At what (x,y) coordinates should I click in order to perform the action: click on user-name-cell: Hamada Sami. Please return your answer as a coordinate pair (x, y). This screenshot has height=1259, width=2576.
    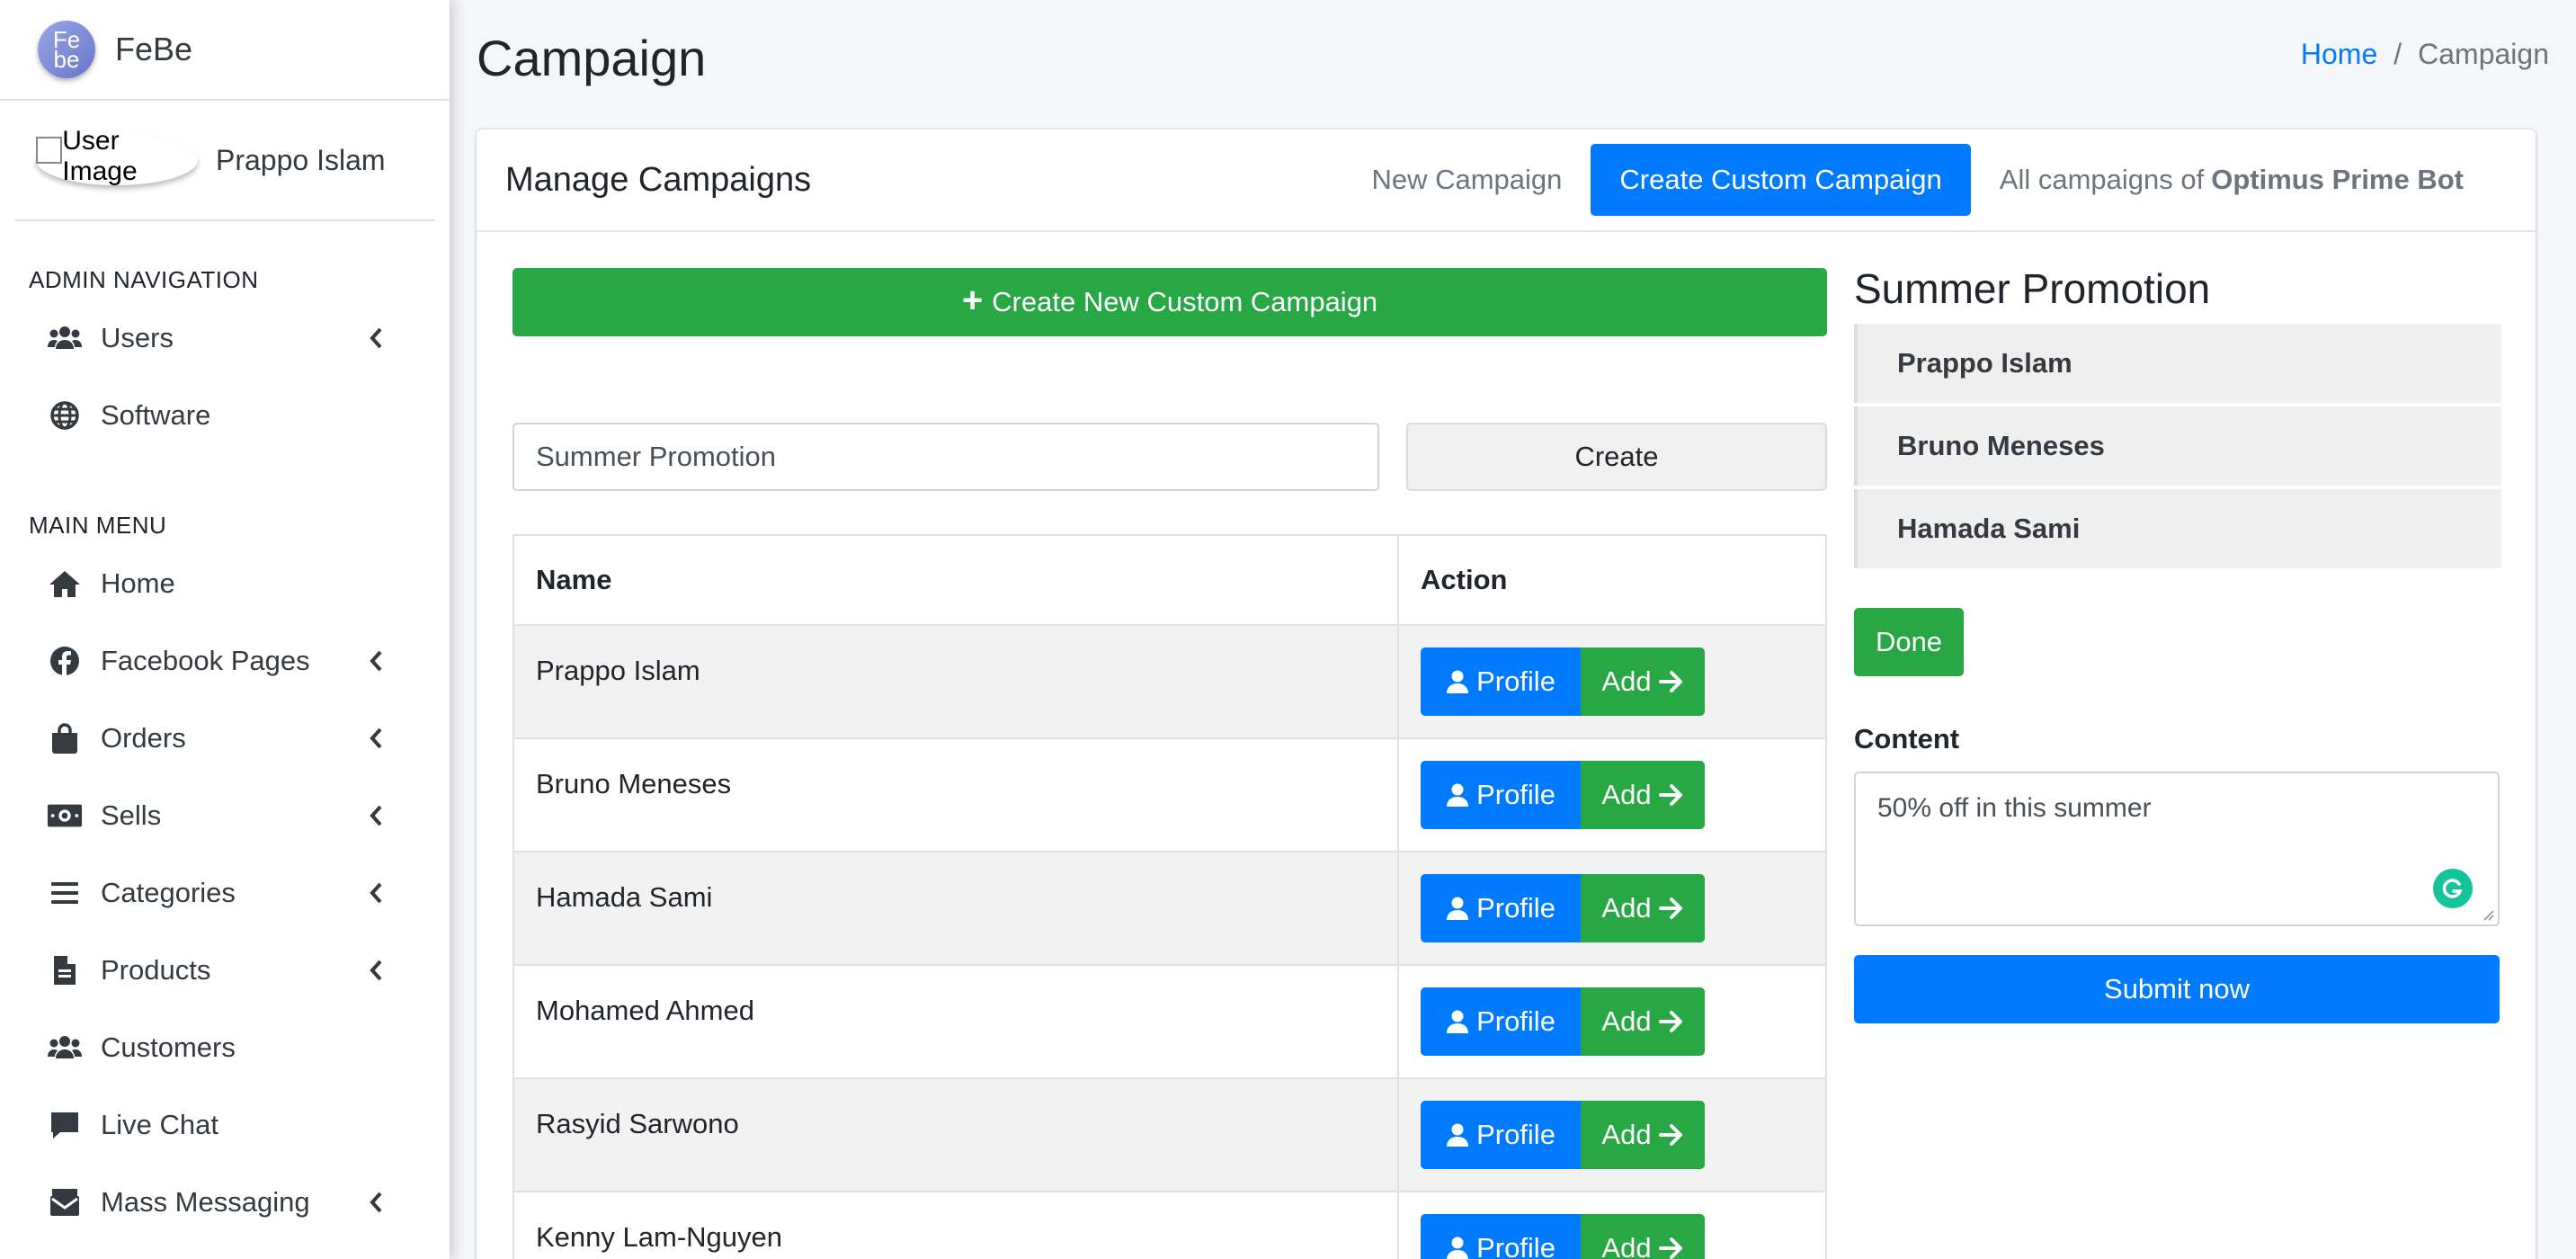
    Looking at the image, I should click on (956, 908).